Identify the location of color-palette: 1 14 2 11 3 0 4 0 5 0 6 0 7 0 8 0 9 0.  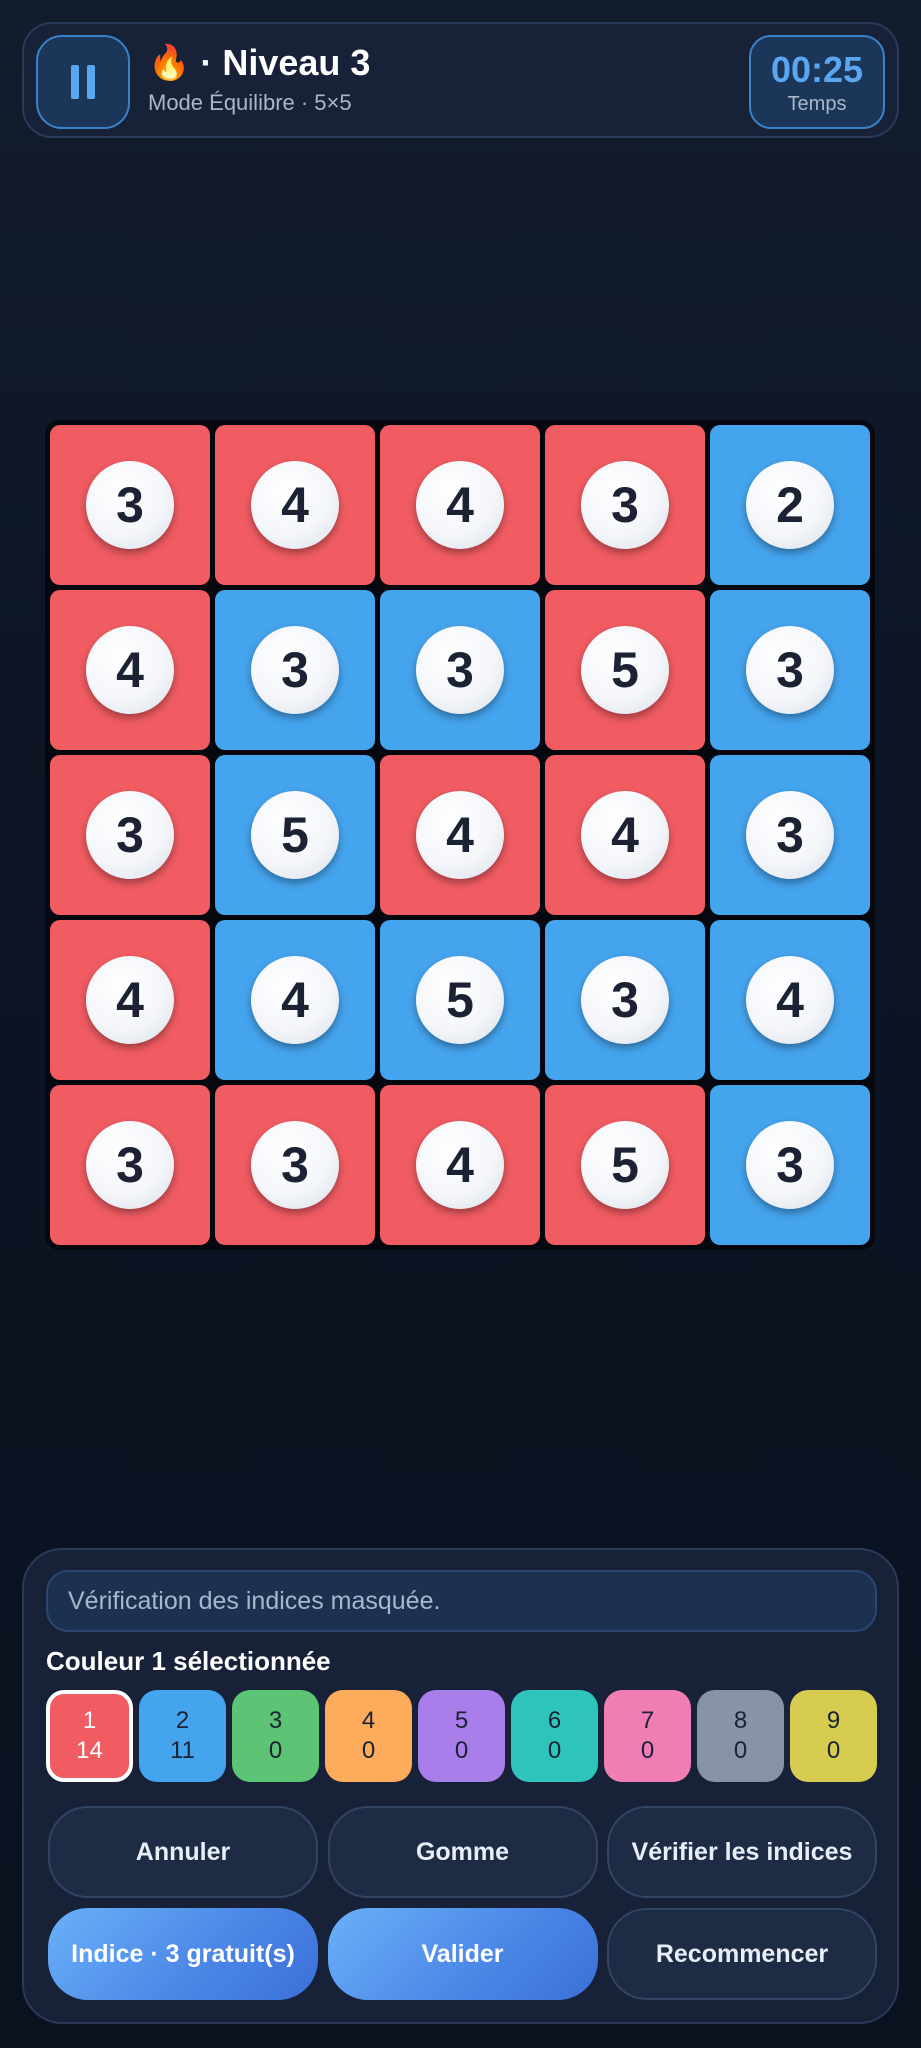
(461, 1736).